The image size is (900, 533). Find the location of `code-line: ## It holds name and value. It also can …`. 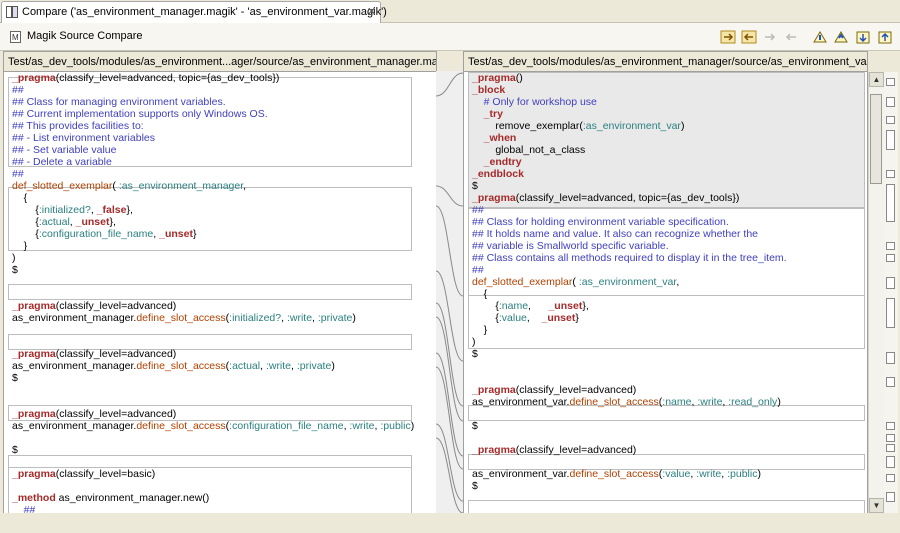

code-line: ## It holds name and value. It also can … is located at coordinates (611, 234).